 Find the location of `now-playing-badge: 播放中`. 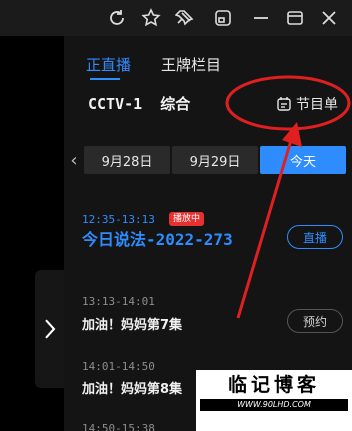

now-playing-badge: 播放中 is located at coordinates (187, 219).